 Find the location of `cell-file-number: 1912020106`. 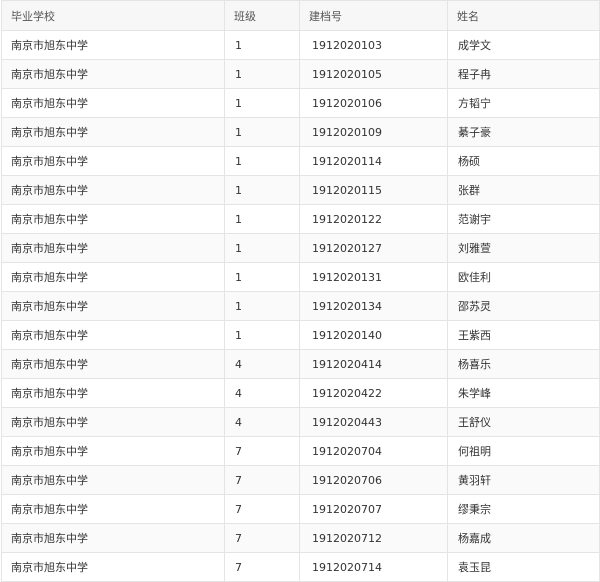

cell-file-number: 1912020106 is located at coordinates (373, 103).